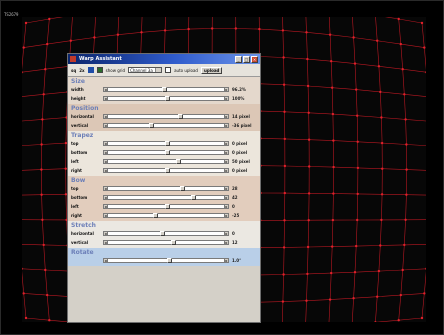 The width and height of the screenshot is (444, 335). I want to click on adjust-label: bottom, so click(79, 197).